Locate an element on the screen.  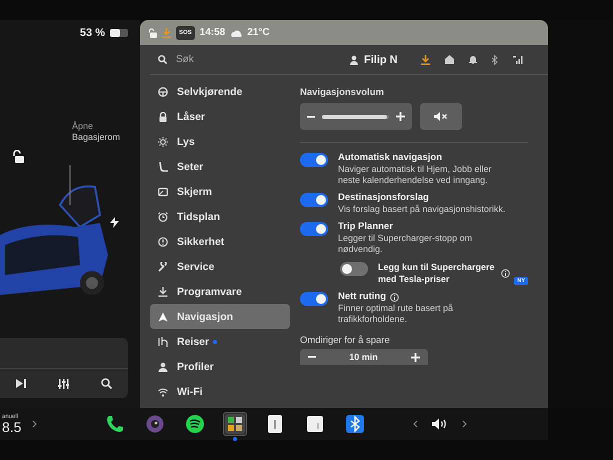
trunk-label: Bagasjerom is located at coordinates (96, 137).